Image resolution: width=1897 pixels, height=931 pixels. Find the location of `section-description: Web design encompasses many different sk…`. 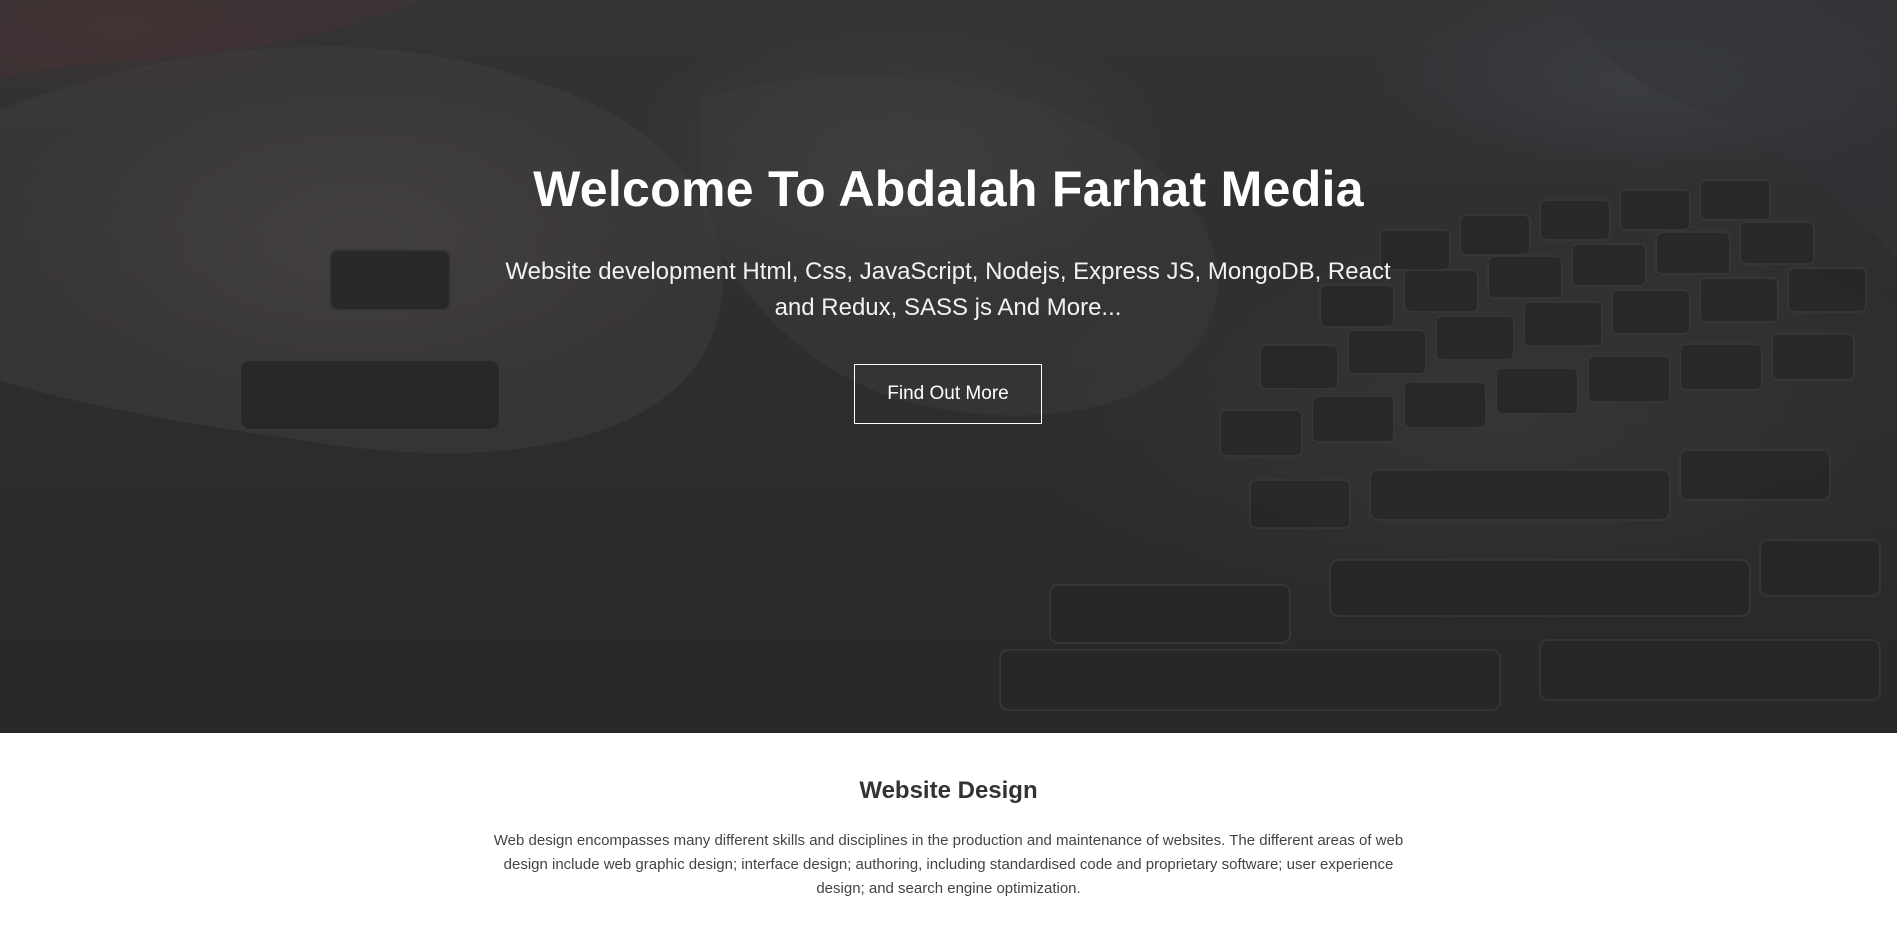

section-description: Web design encompasses many different sk… is located at coordinates (948, 864).